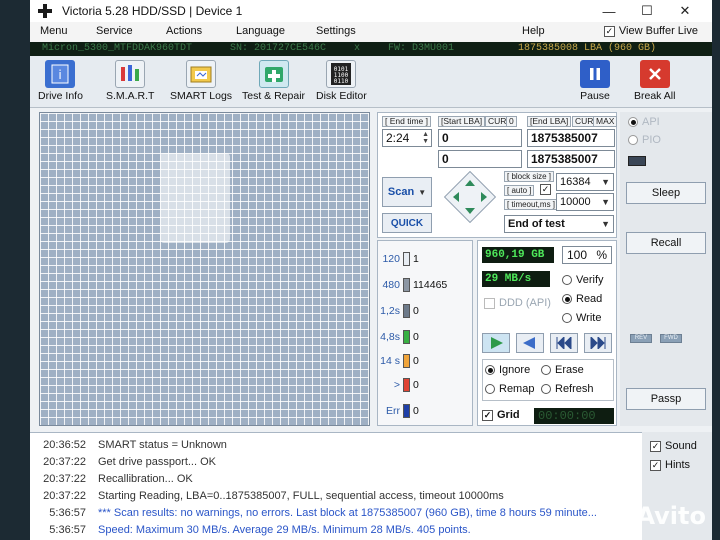 The width and height of the screenshot is (720, 540). What do you see at coordinates (545, 189) in the screenshot?
I see `auto-checkbox: ✓` at bounding box center [545, 189].